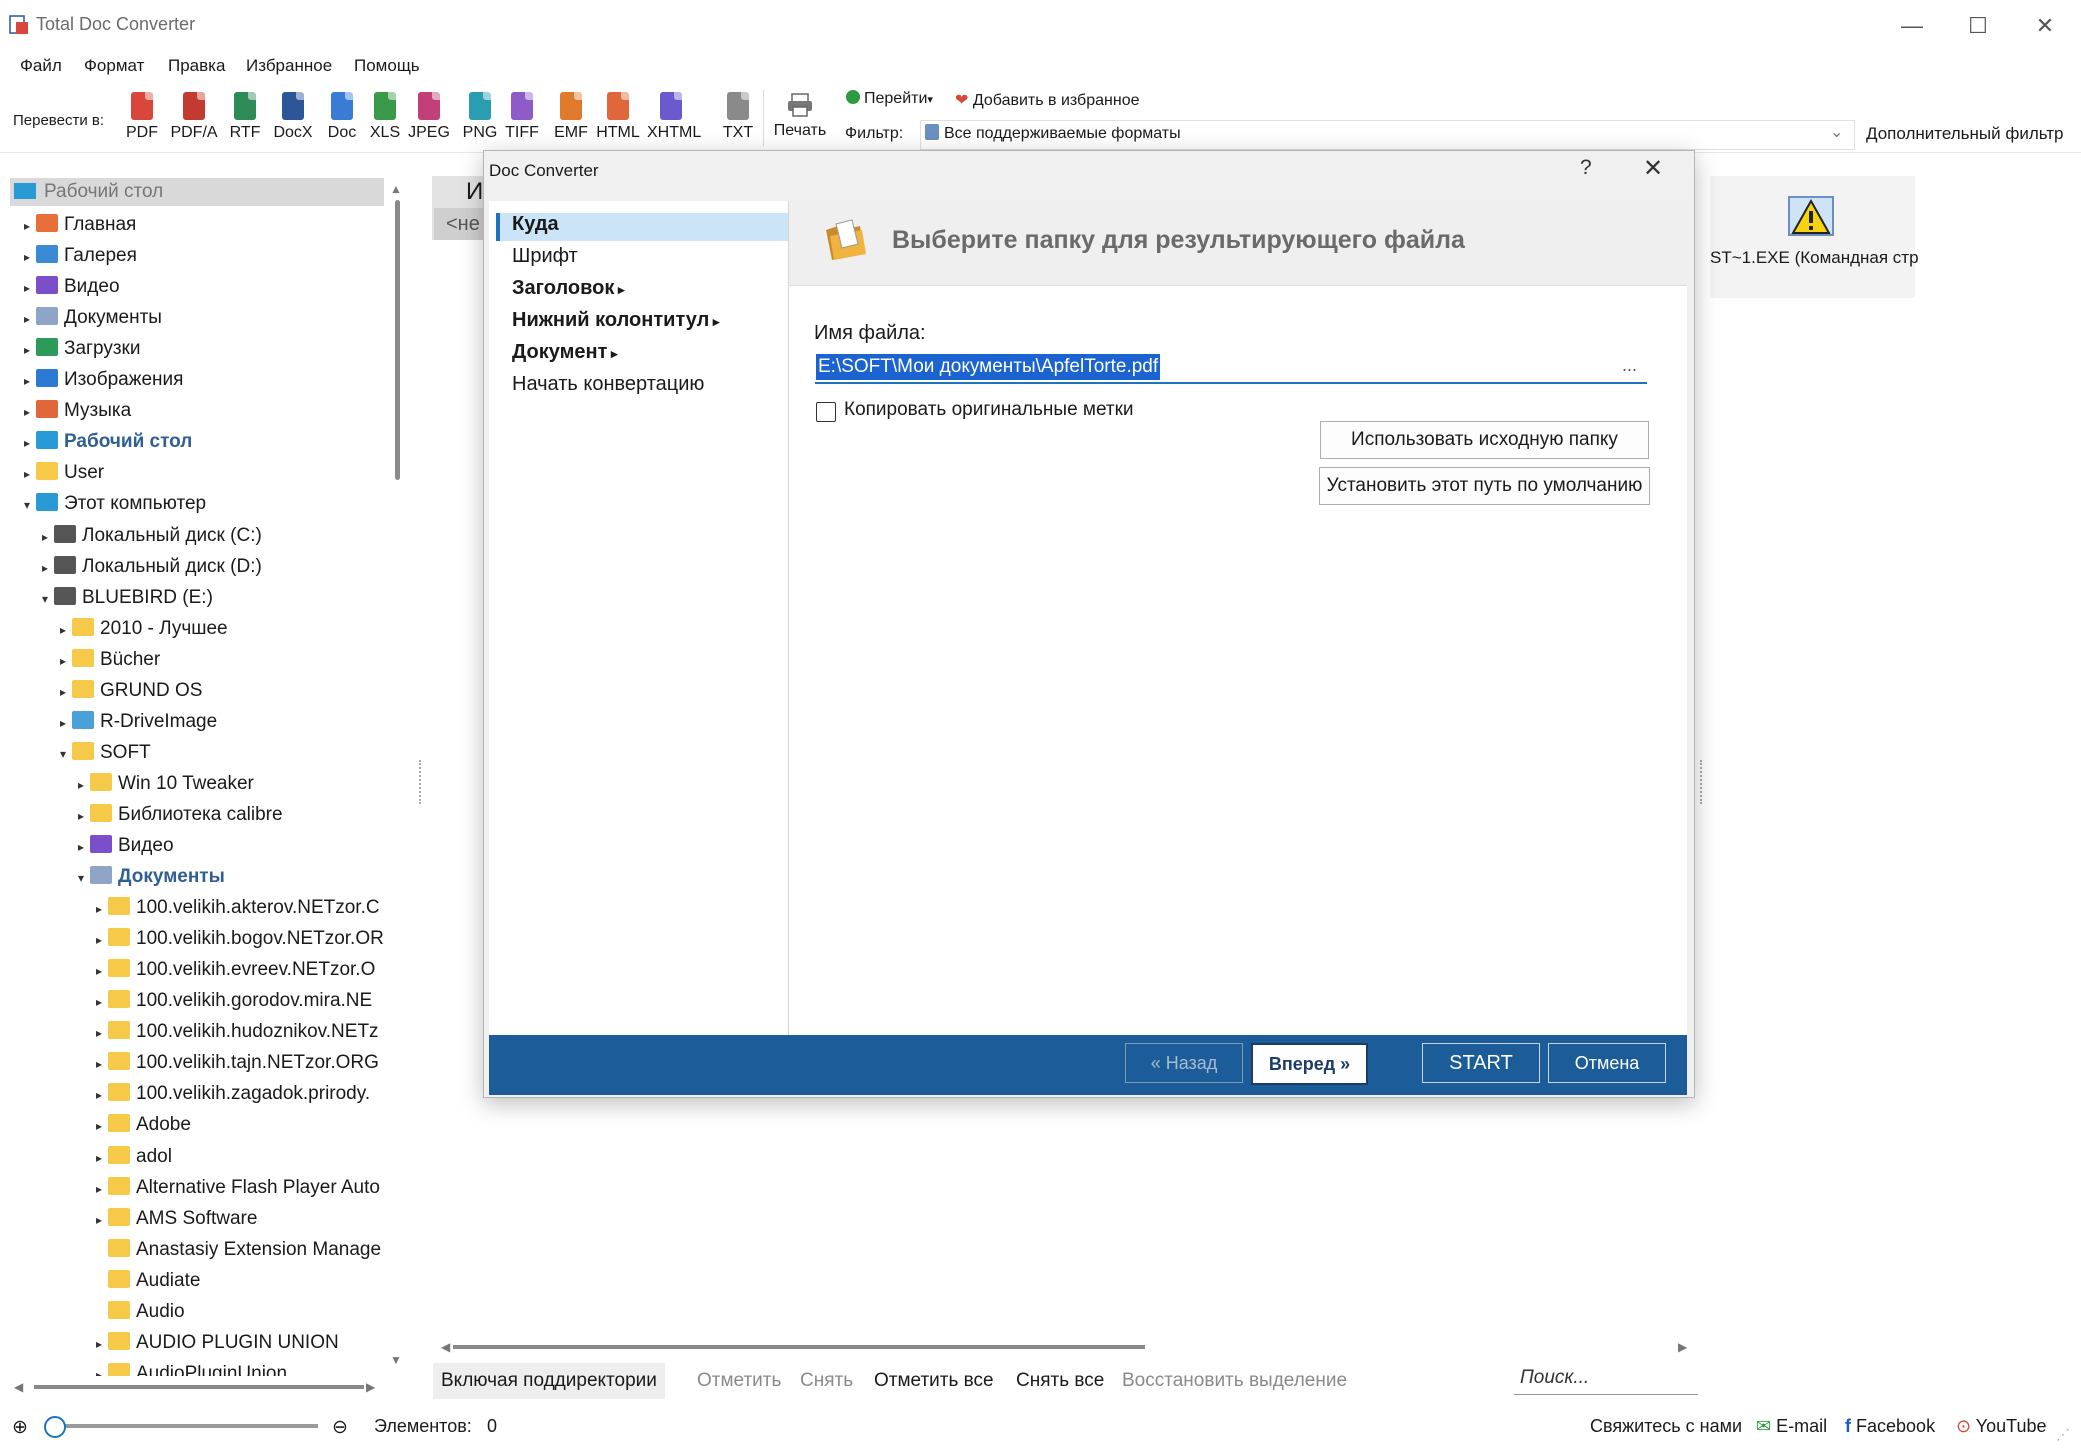 The image size is (2081, 1450). I want to click on tree-node: ▸ 100.velikih.akterov.NETzor.C, so click(238, 908).